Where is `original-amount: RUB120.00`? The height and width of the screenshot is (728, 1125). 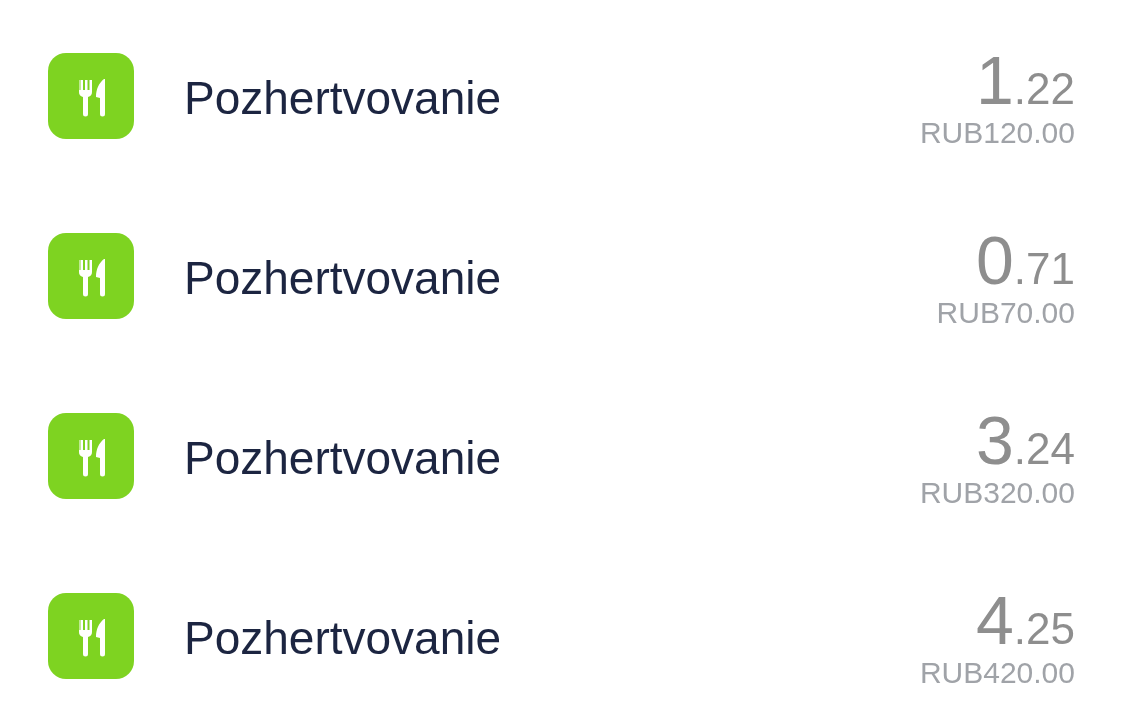 original-amount: RUB120.00 is located at coordinates (997, 133).